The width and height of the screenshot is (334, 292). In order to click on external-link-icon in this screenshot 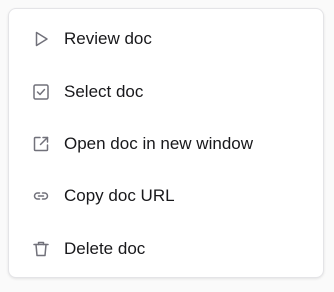, I will do `click(41, 144)`.